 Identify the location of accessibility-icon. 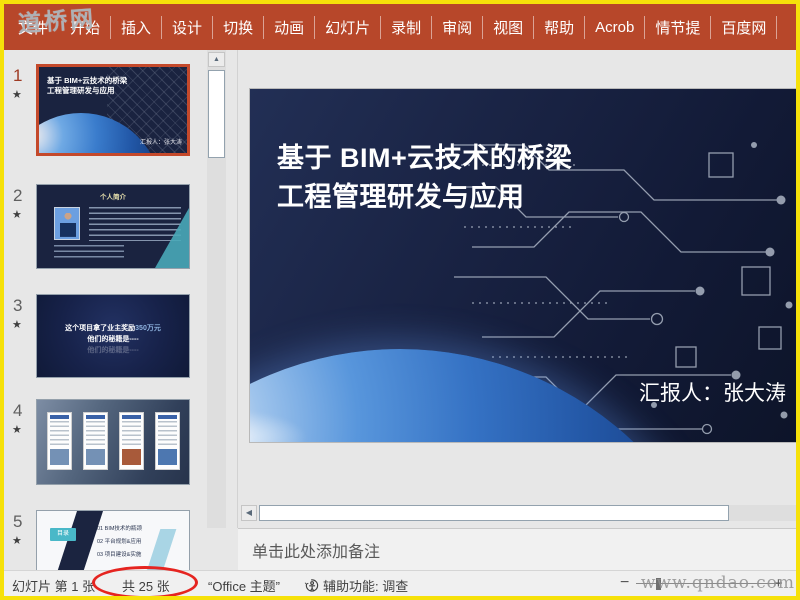
(311, 585).